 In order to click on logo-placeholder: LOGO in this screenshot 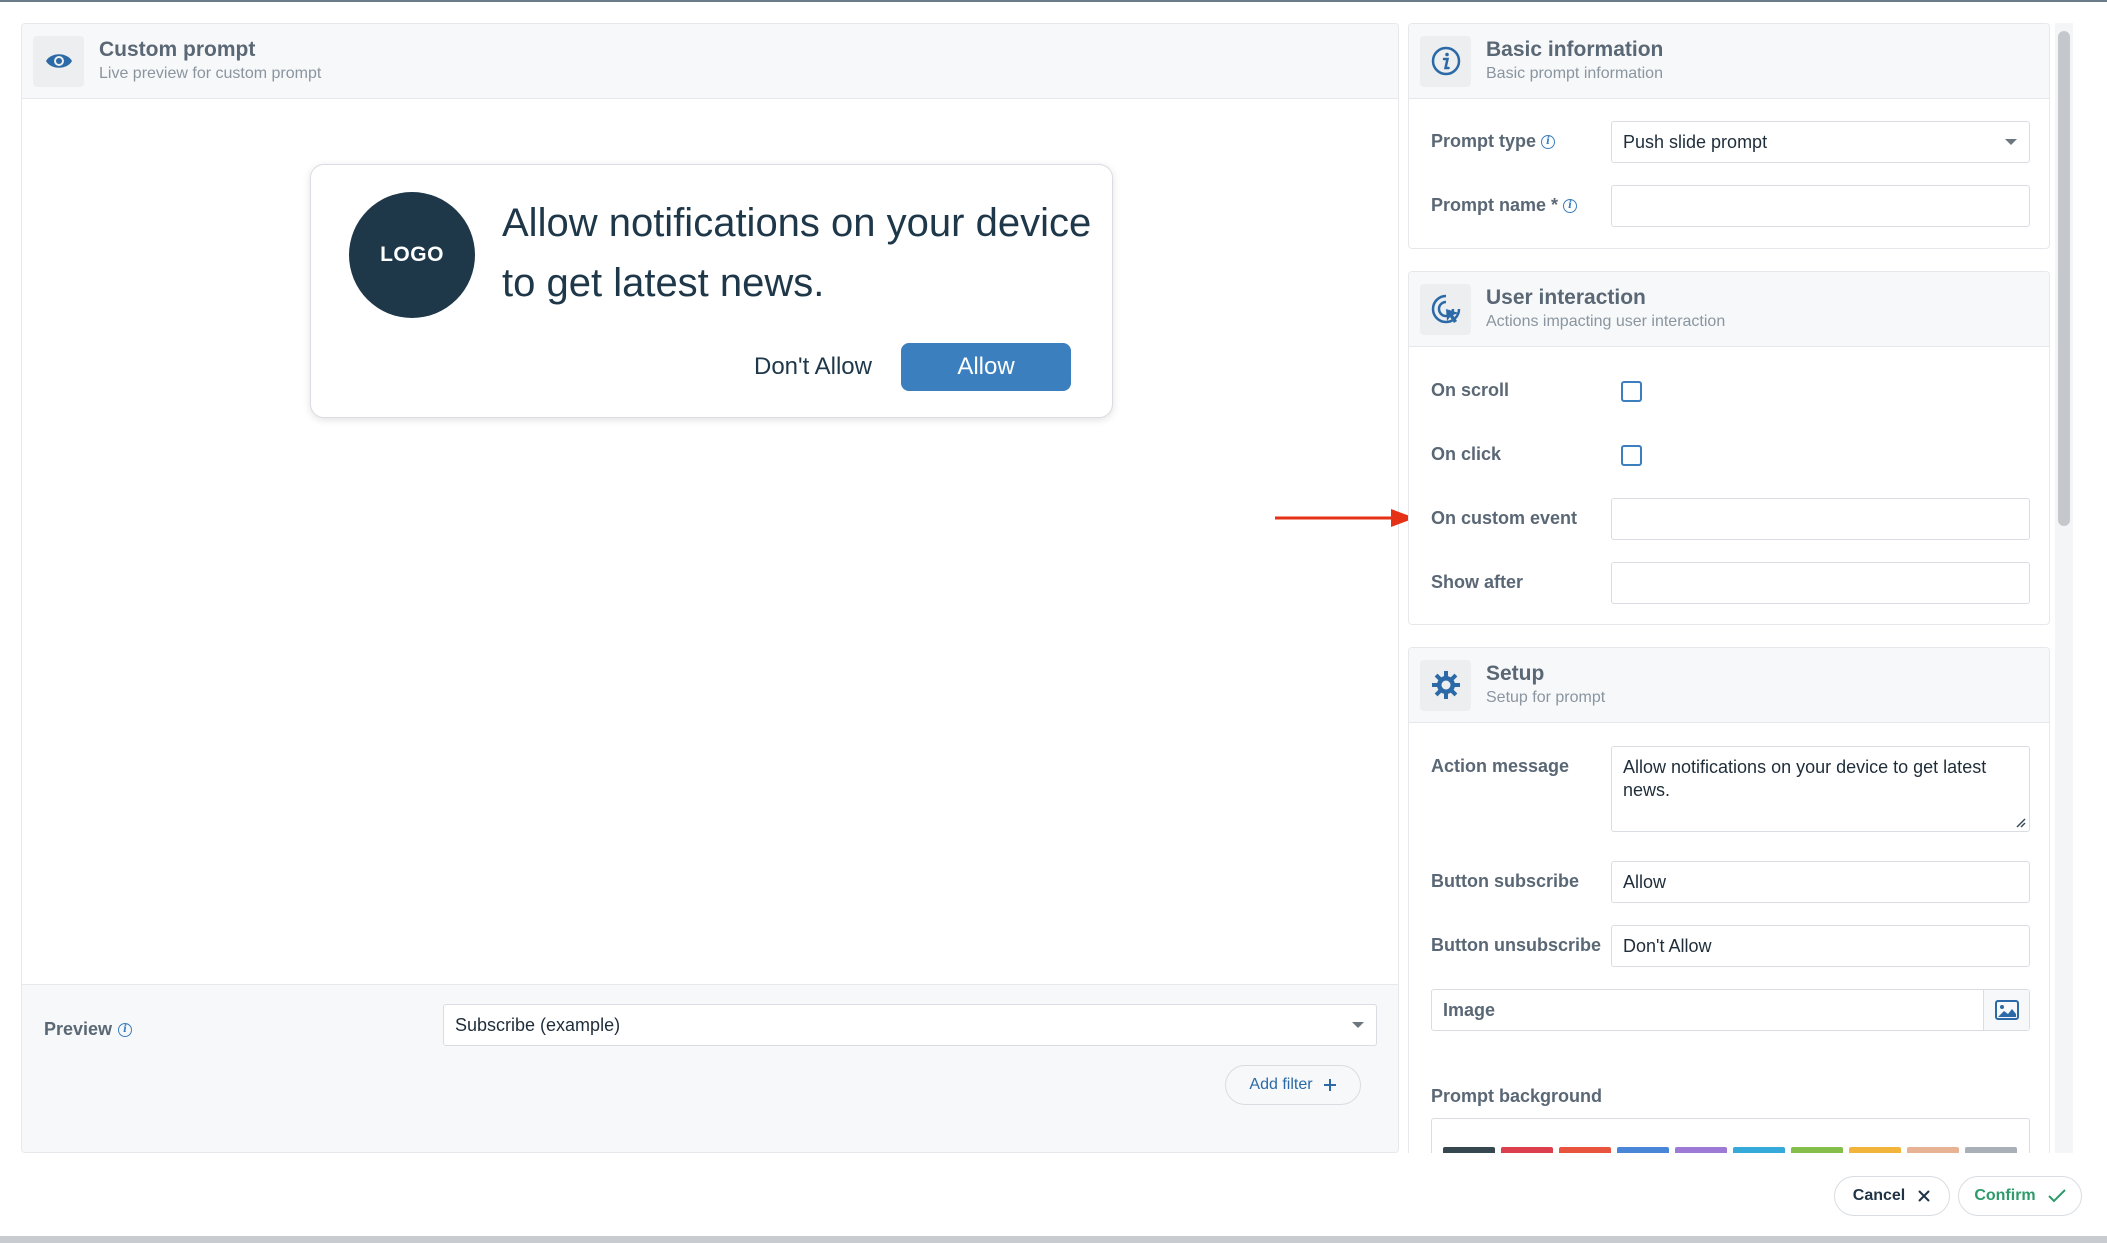, I will do `click(412, 255)`.